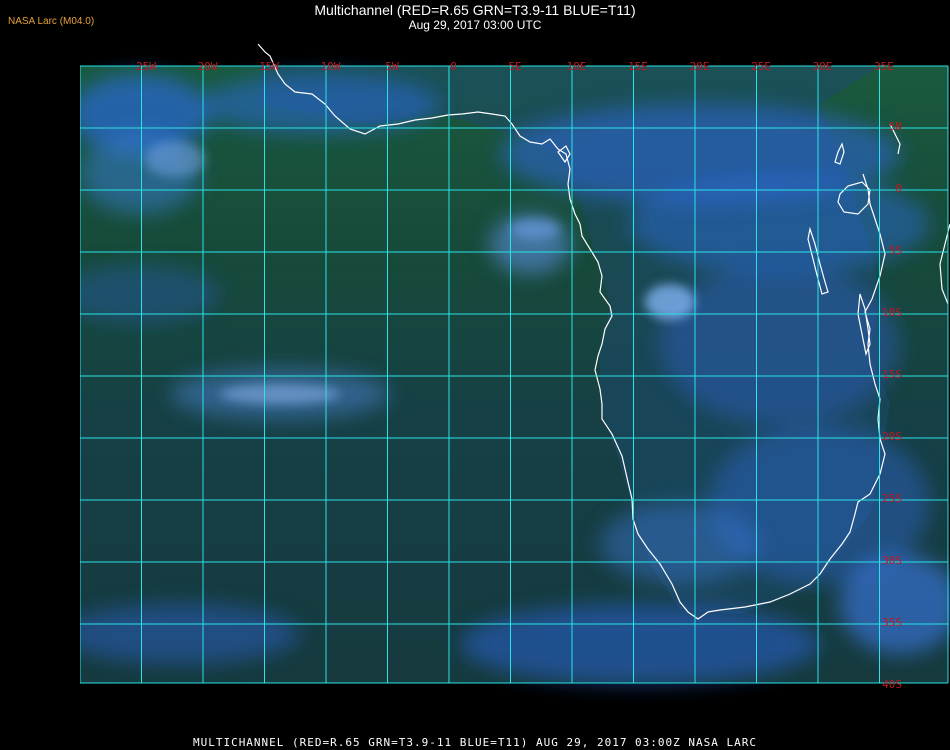 This screenshot has height=750, width=950. Describe the element at coordinates (895, 126) in the screenshot. I see `latitude-label: 5N` at that location.